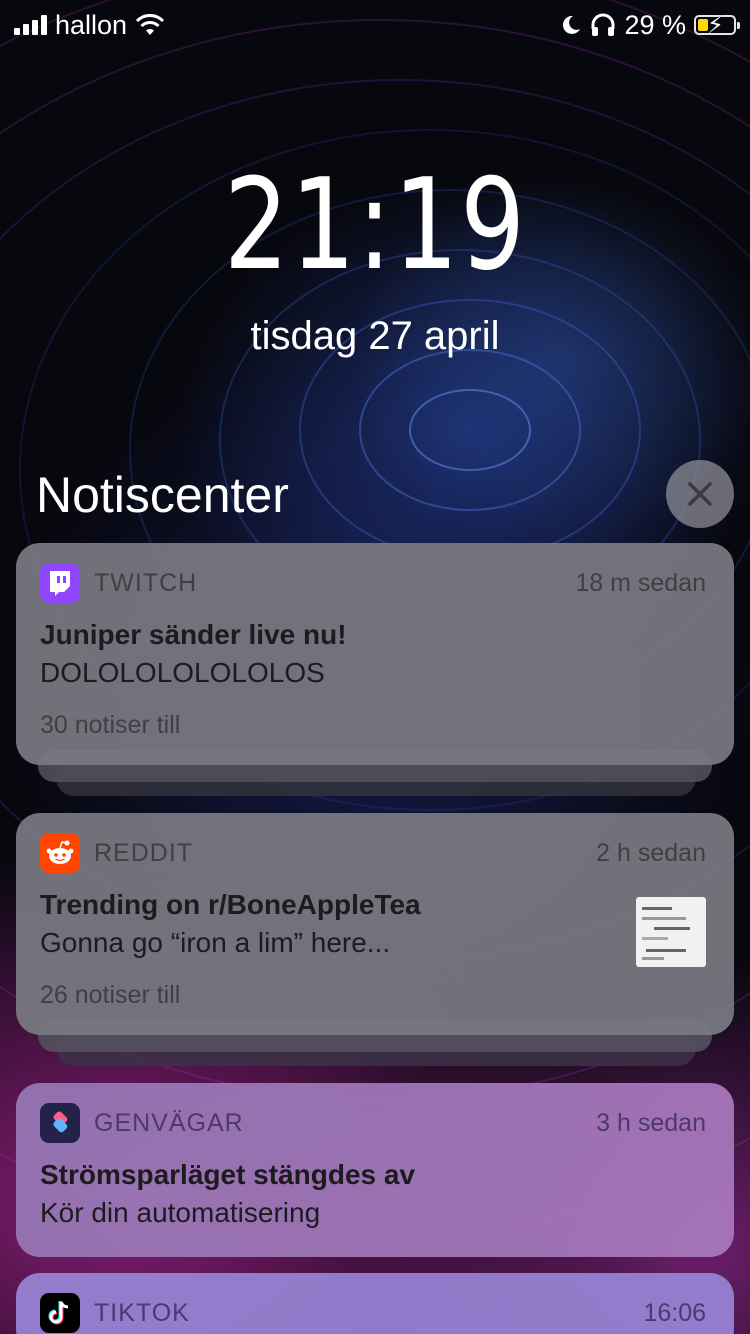 The image size is (750, 1334). What do you see at coordinates (169, 1122) in the screenshot?
I see `app-name: GENVÄGAR` at bounding box center [169, 1122].